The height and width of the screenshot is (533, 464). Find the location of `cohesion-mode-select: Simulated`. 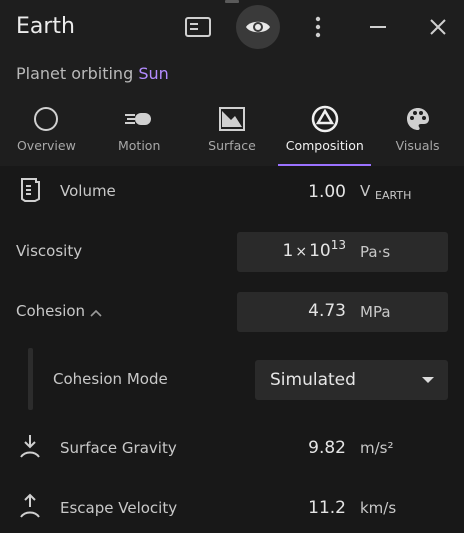

cohesion-mode-select: Simulated is located at coordinates (351, 380).